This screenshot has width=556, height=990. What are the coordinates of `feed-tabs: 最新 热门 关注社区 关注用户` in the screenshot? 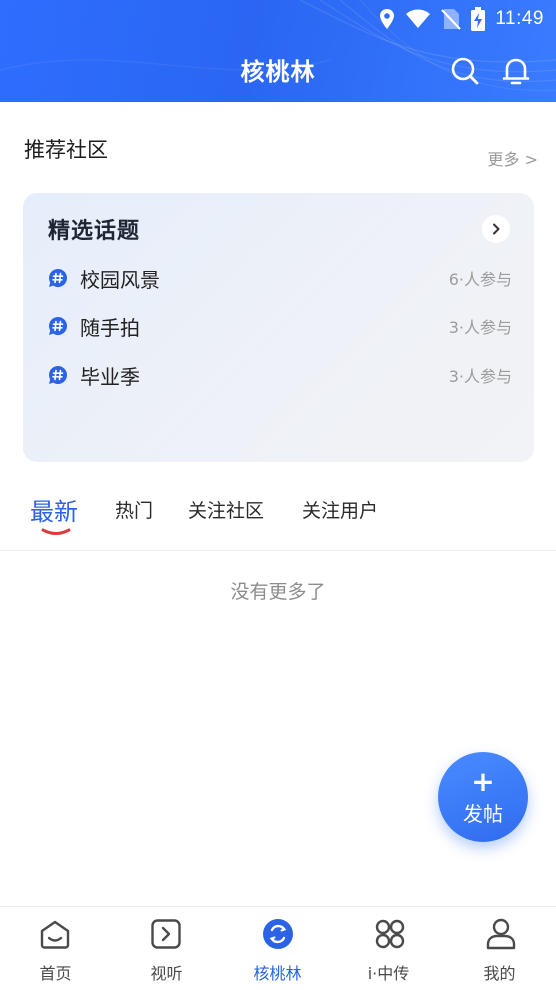 It's located at (278, 519).